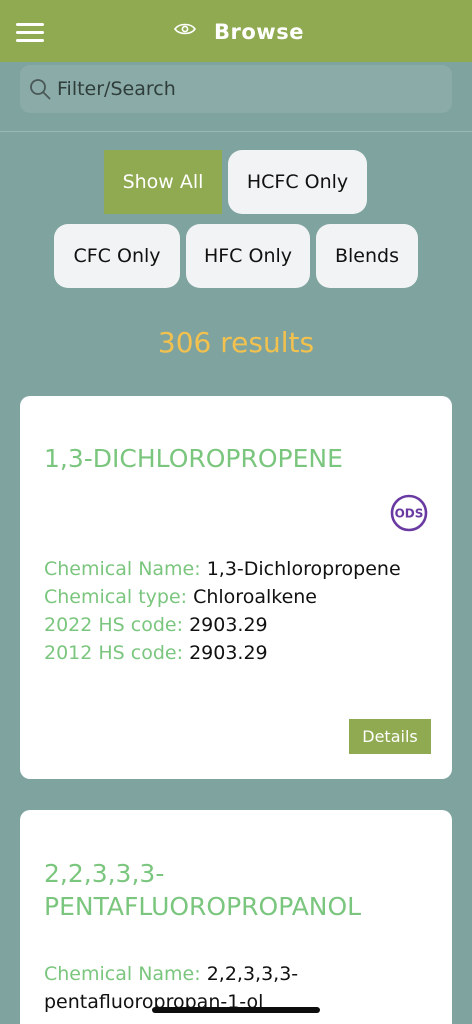 This screenshot has width=472, height=1024. I want to click on filter-show-all-button: Show All, so click(163, 182).